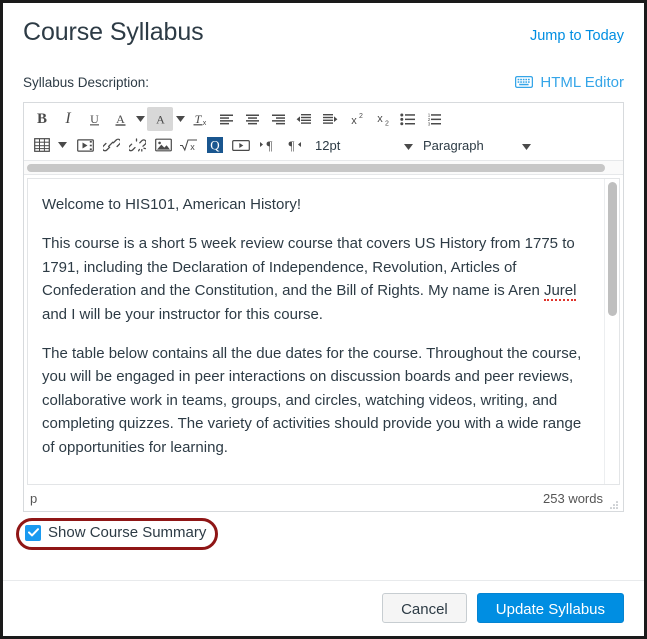  I want to click on editor-status-bar: p 253 words, so click(323, 498).